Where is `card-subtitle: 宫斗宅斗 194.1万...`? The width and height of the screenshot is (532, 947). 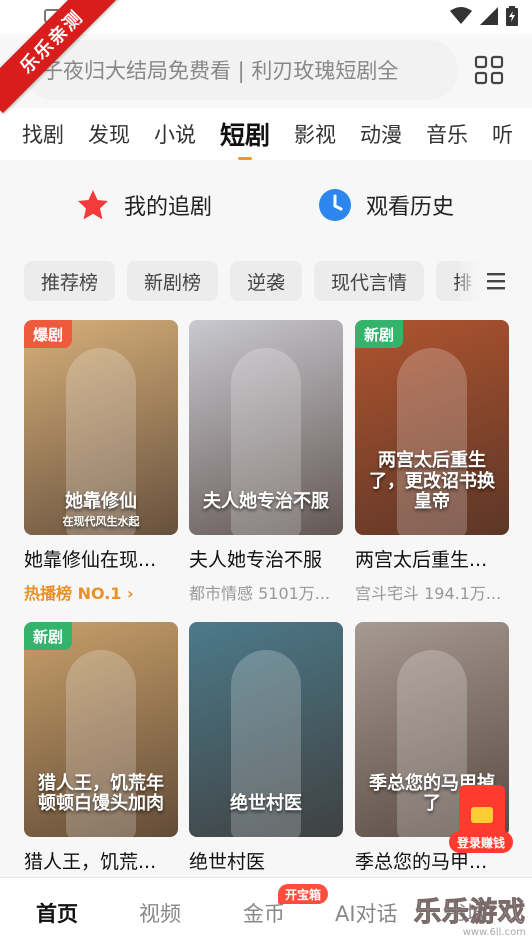
card-subtitle: 宫斗宅斗 194.1万... is located at coordinates (428, 593).